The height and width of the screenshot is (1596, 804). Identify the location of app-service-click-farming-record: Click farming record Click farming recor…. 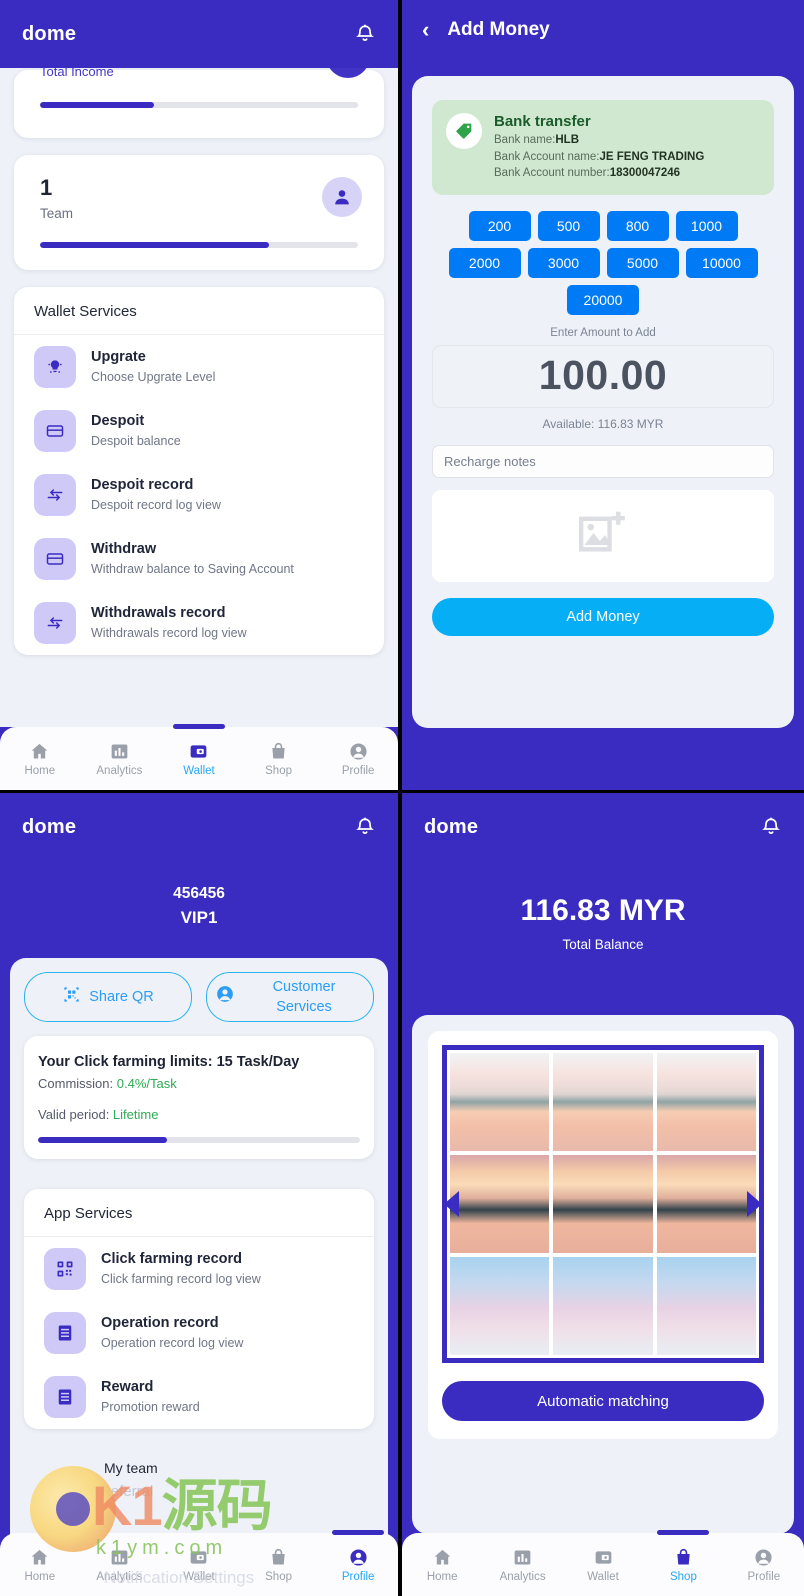
(199, 1269).